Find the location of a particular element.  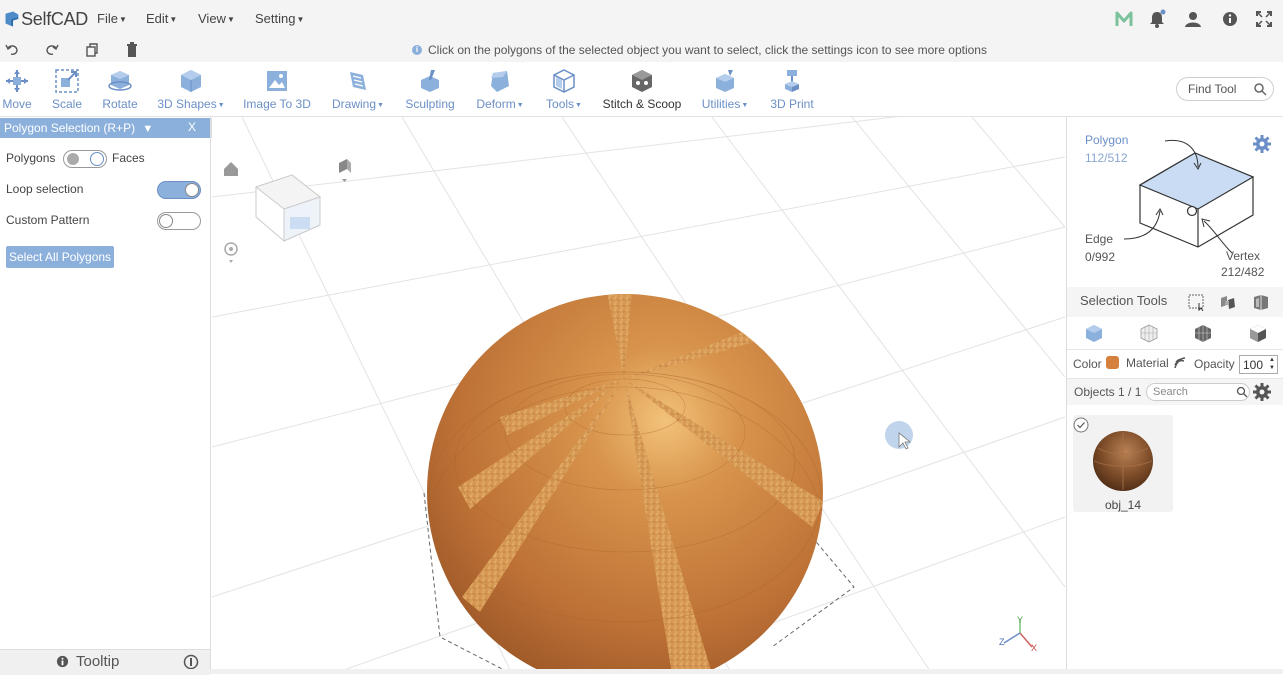

utilities-icon is located at coordinates (725, 81).